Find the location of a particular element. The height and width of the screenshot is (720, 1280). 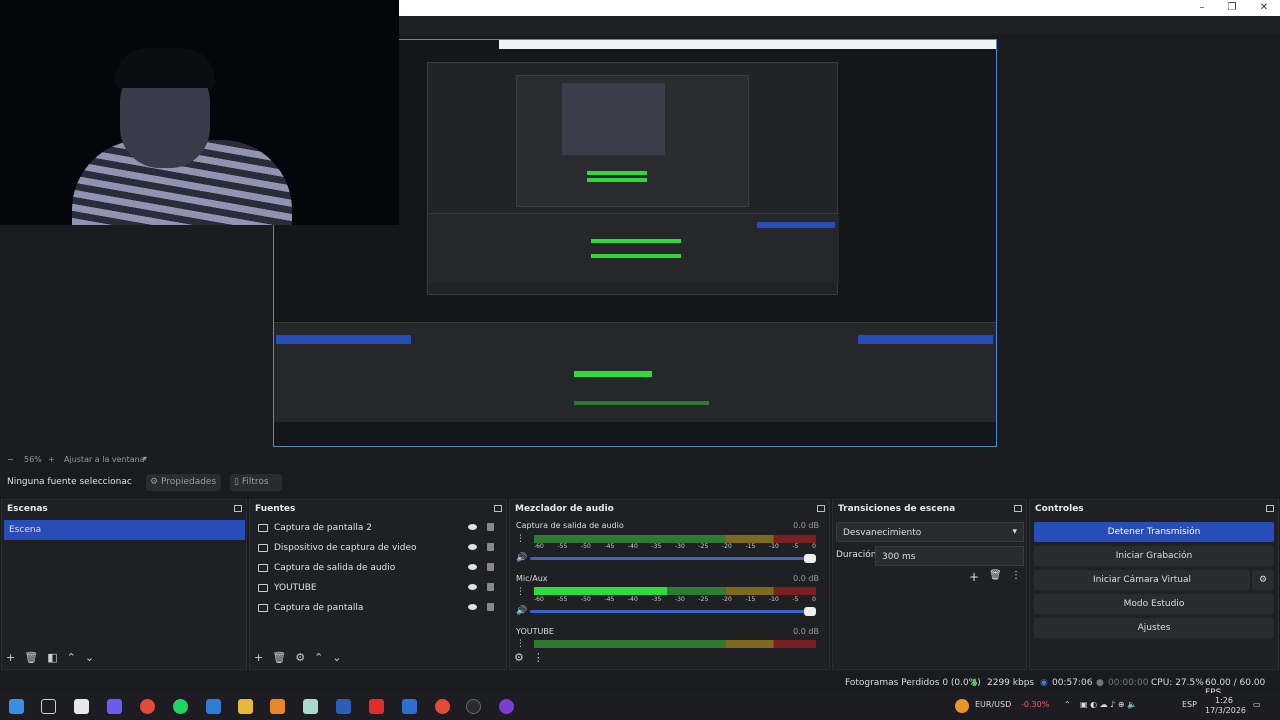

studio-mode-button: Modo Estudio is located at coordinates (1154, 604).